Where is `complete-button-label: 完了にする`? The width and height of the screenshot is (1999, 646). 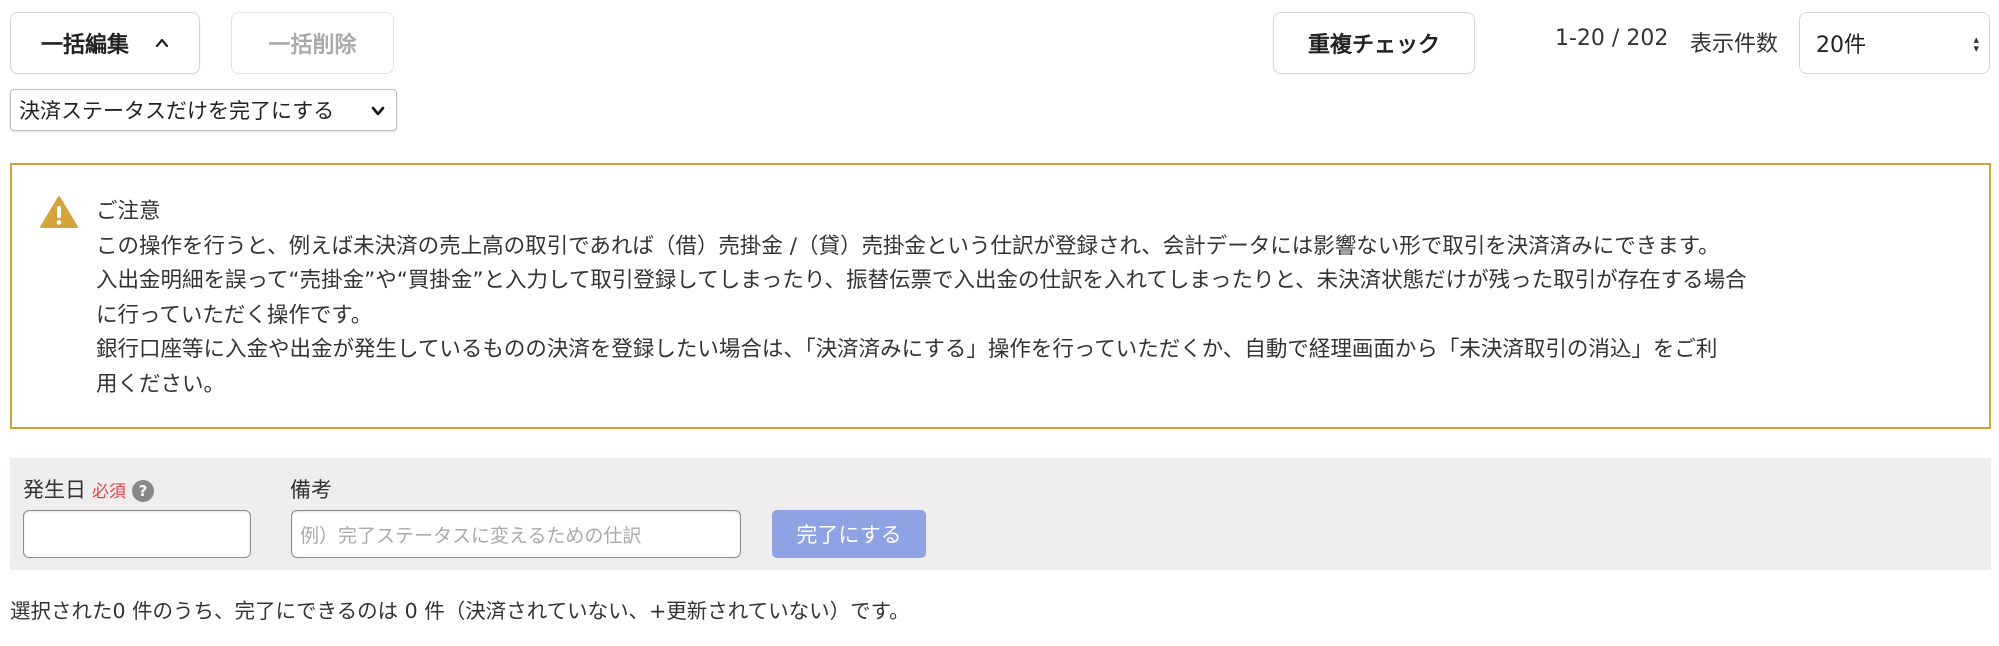
complete-button-label: 完了にする is located at coordinates (849, 535).